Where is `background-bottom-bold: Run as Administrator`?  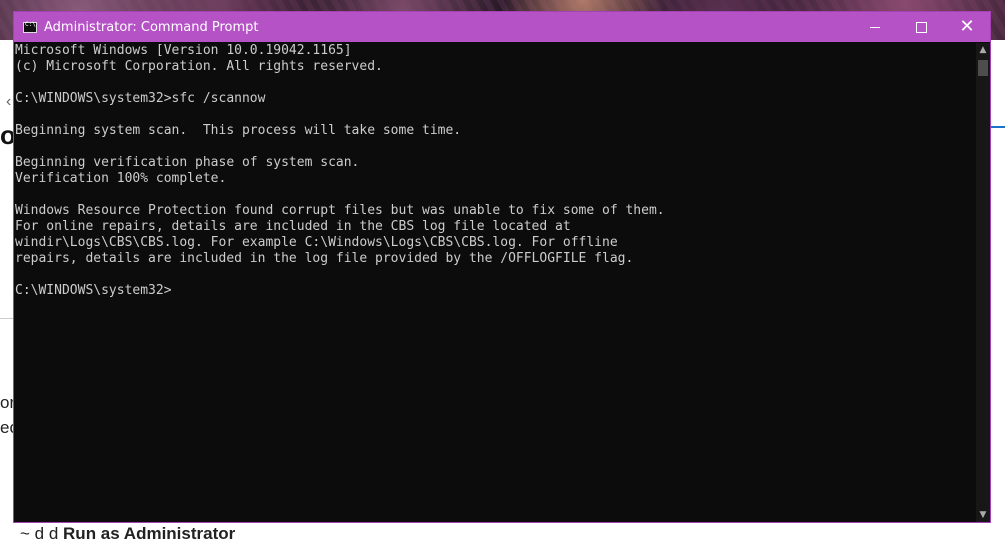 background-bottom-bold: Run as Administrator is located at coordinates (149, 533).